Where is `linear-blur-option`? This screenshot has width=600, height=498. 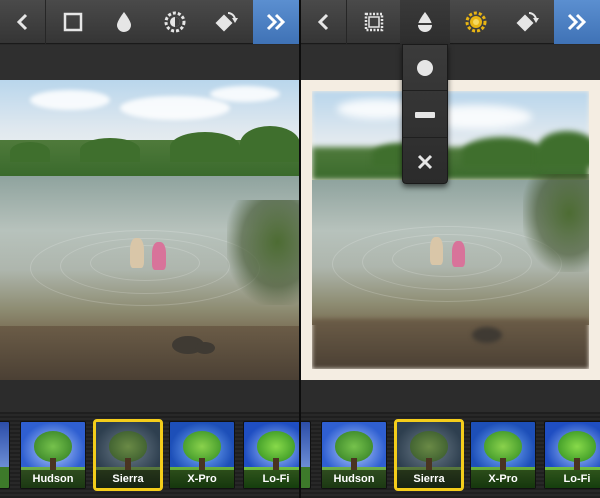 linear-blur-option is located at coordinates (425, 115).